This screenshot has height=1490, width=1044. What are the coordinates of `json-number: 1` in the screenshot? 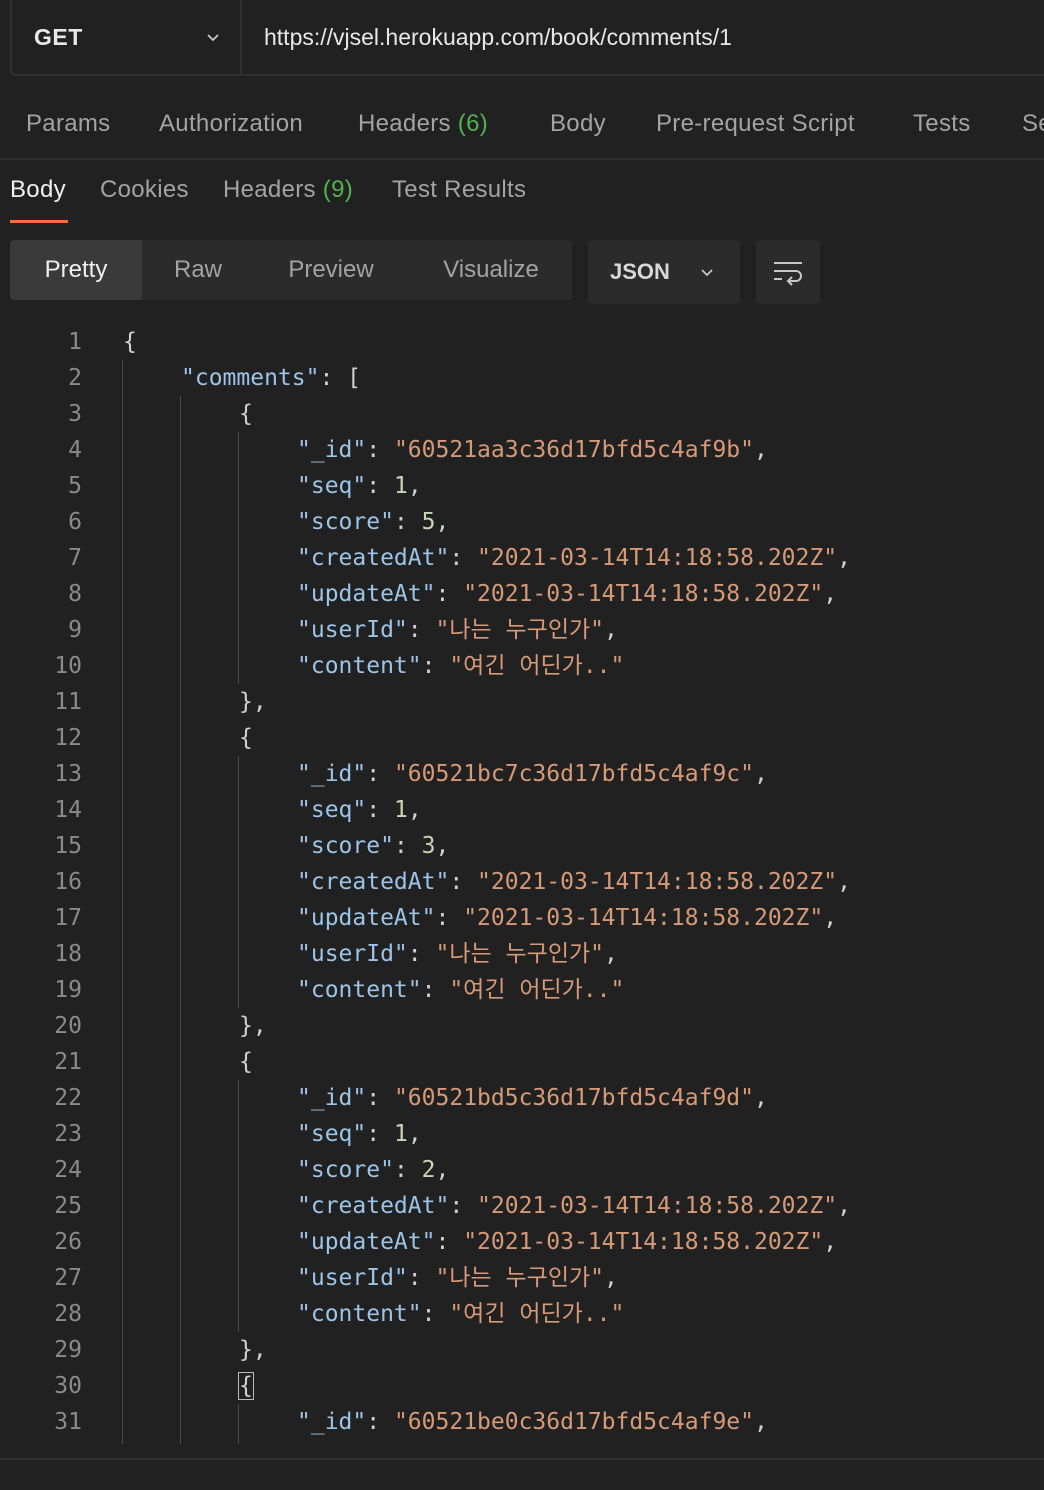 It's located at (400, 810).